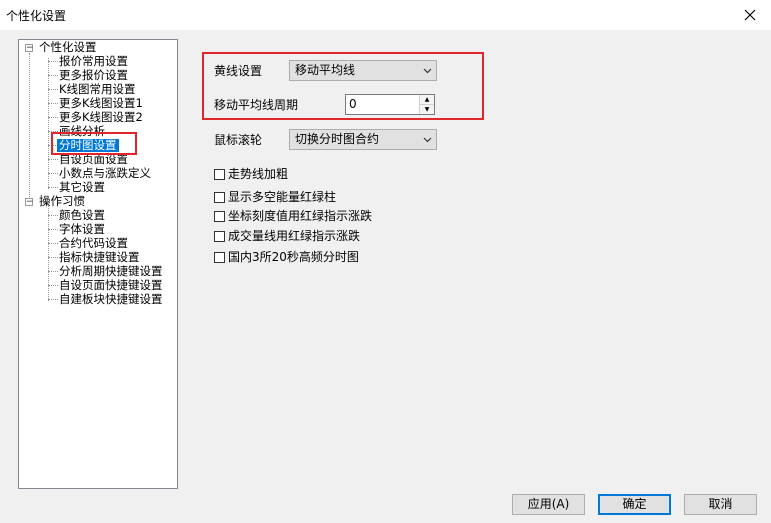  What do you see at coordinates (256, 105) in the screenshot?
I see `ma-period-label: 移动平均线周期` at bounding box center [256, 105].